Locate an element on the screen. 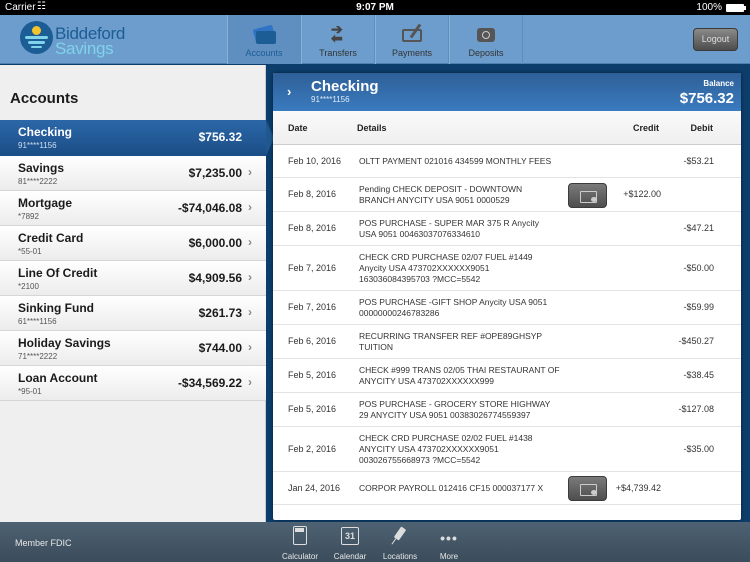 The height and width of the screenshot is (562, 750). calendar-button: 31 Calendar is located at coordinates (350, 543).